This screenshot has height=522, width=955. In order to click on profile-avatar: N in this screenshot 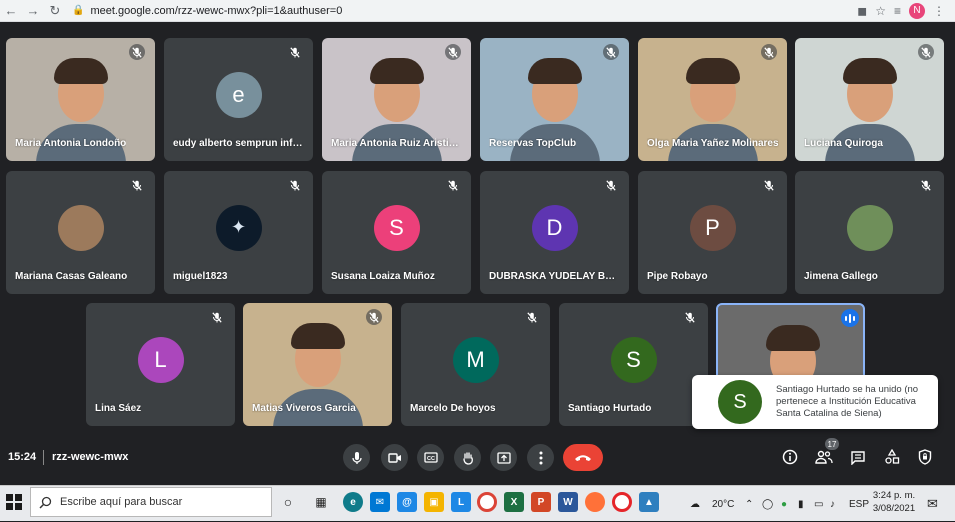, I will do `click(917, 10)`.